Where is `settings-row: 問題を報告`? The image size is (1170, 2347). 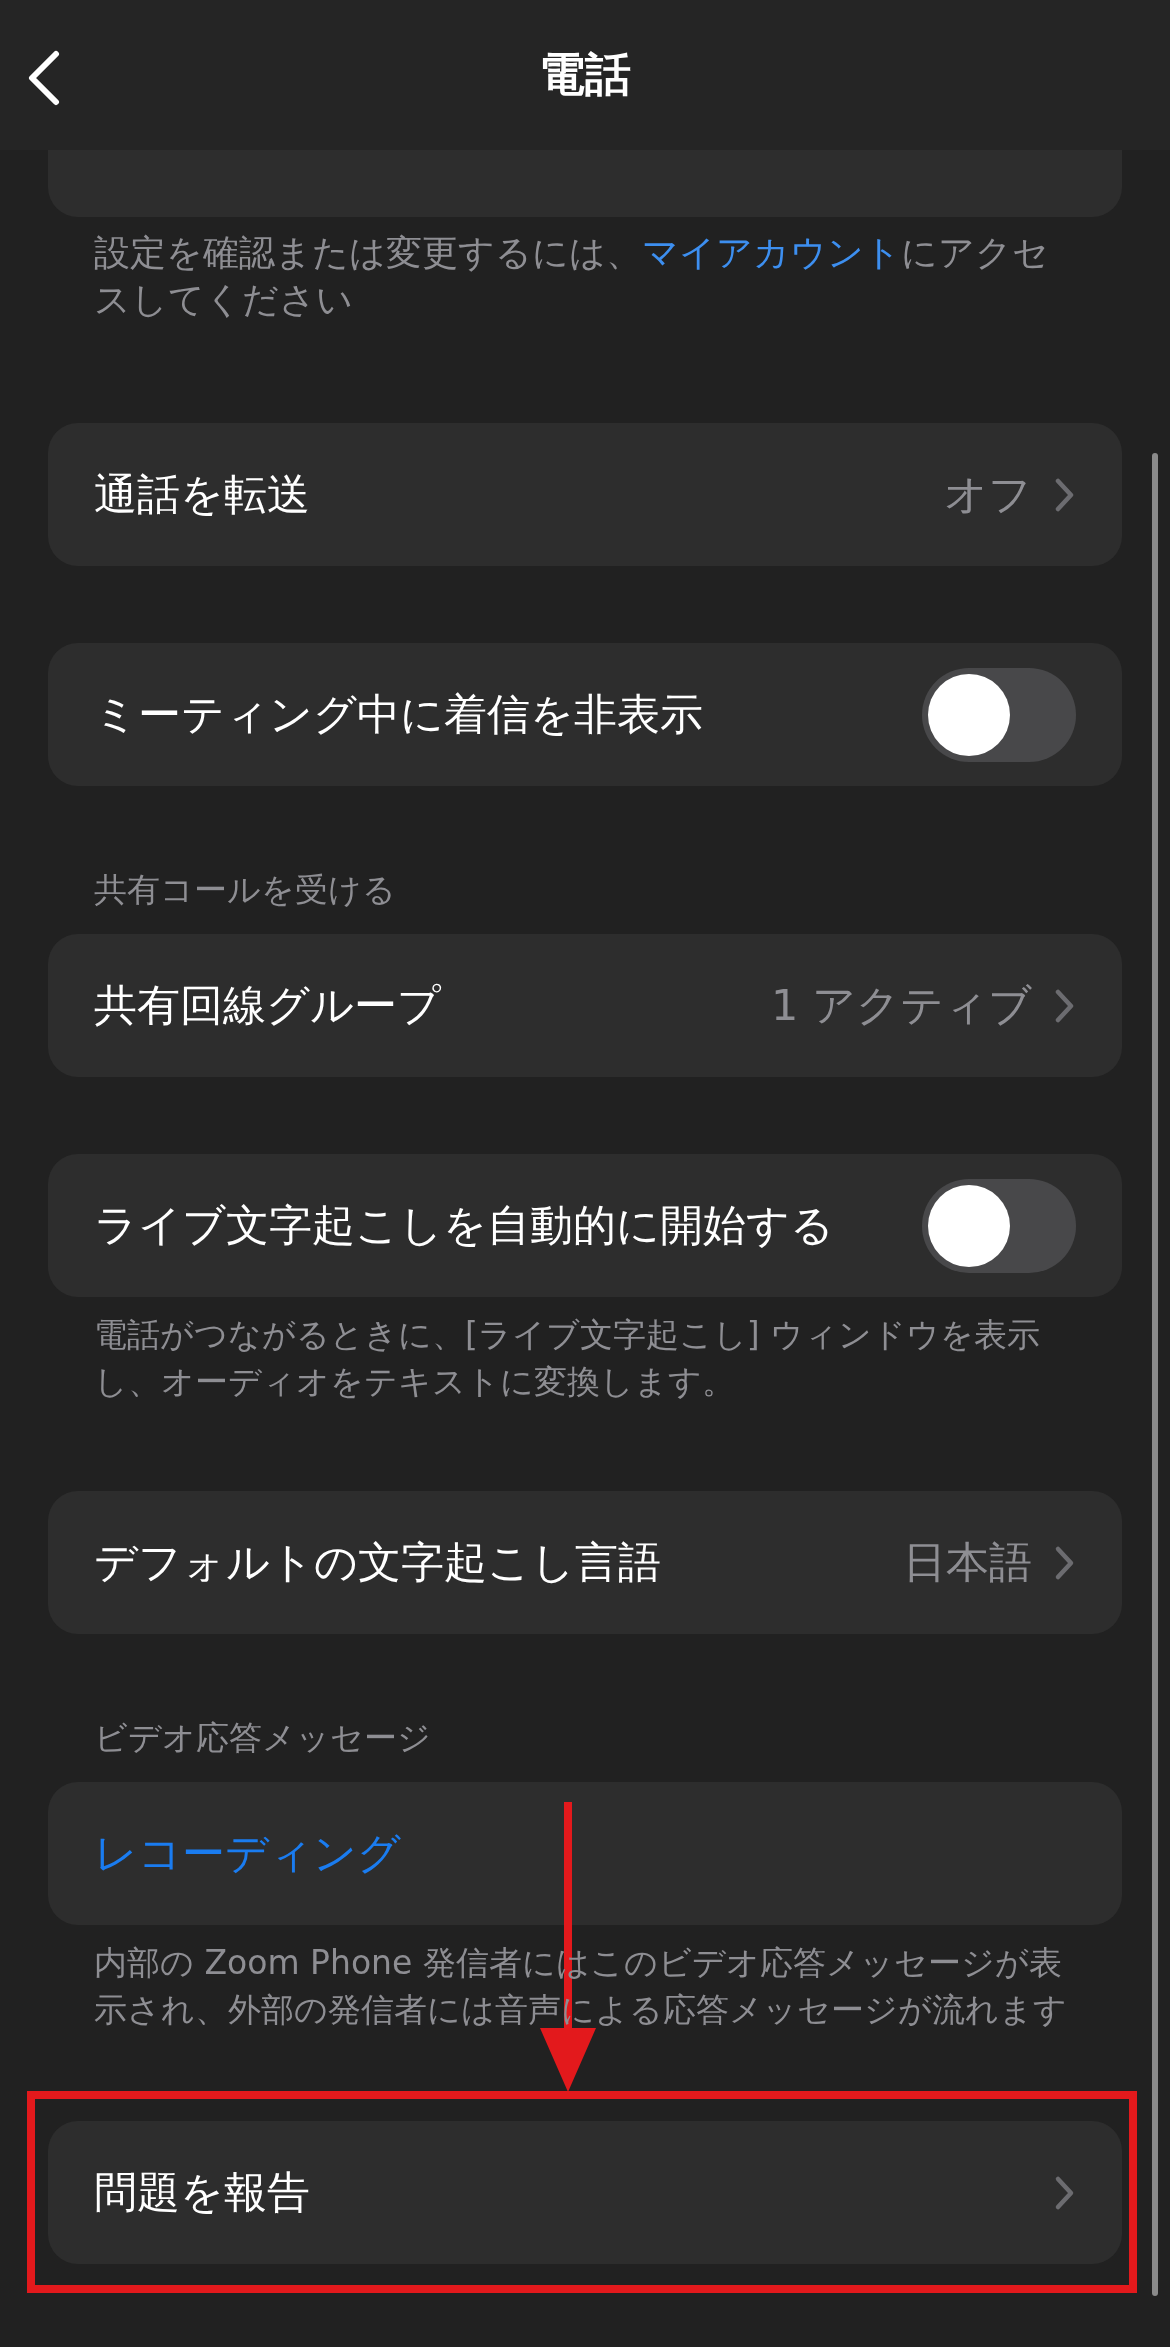
settings-row: 問題を報告 is located at coordinates (585, 2192).